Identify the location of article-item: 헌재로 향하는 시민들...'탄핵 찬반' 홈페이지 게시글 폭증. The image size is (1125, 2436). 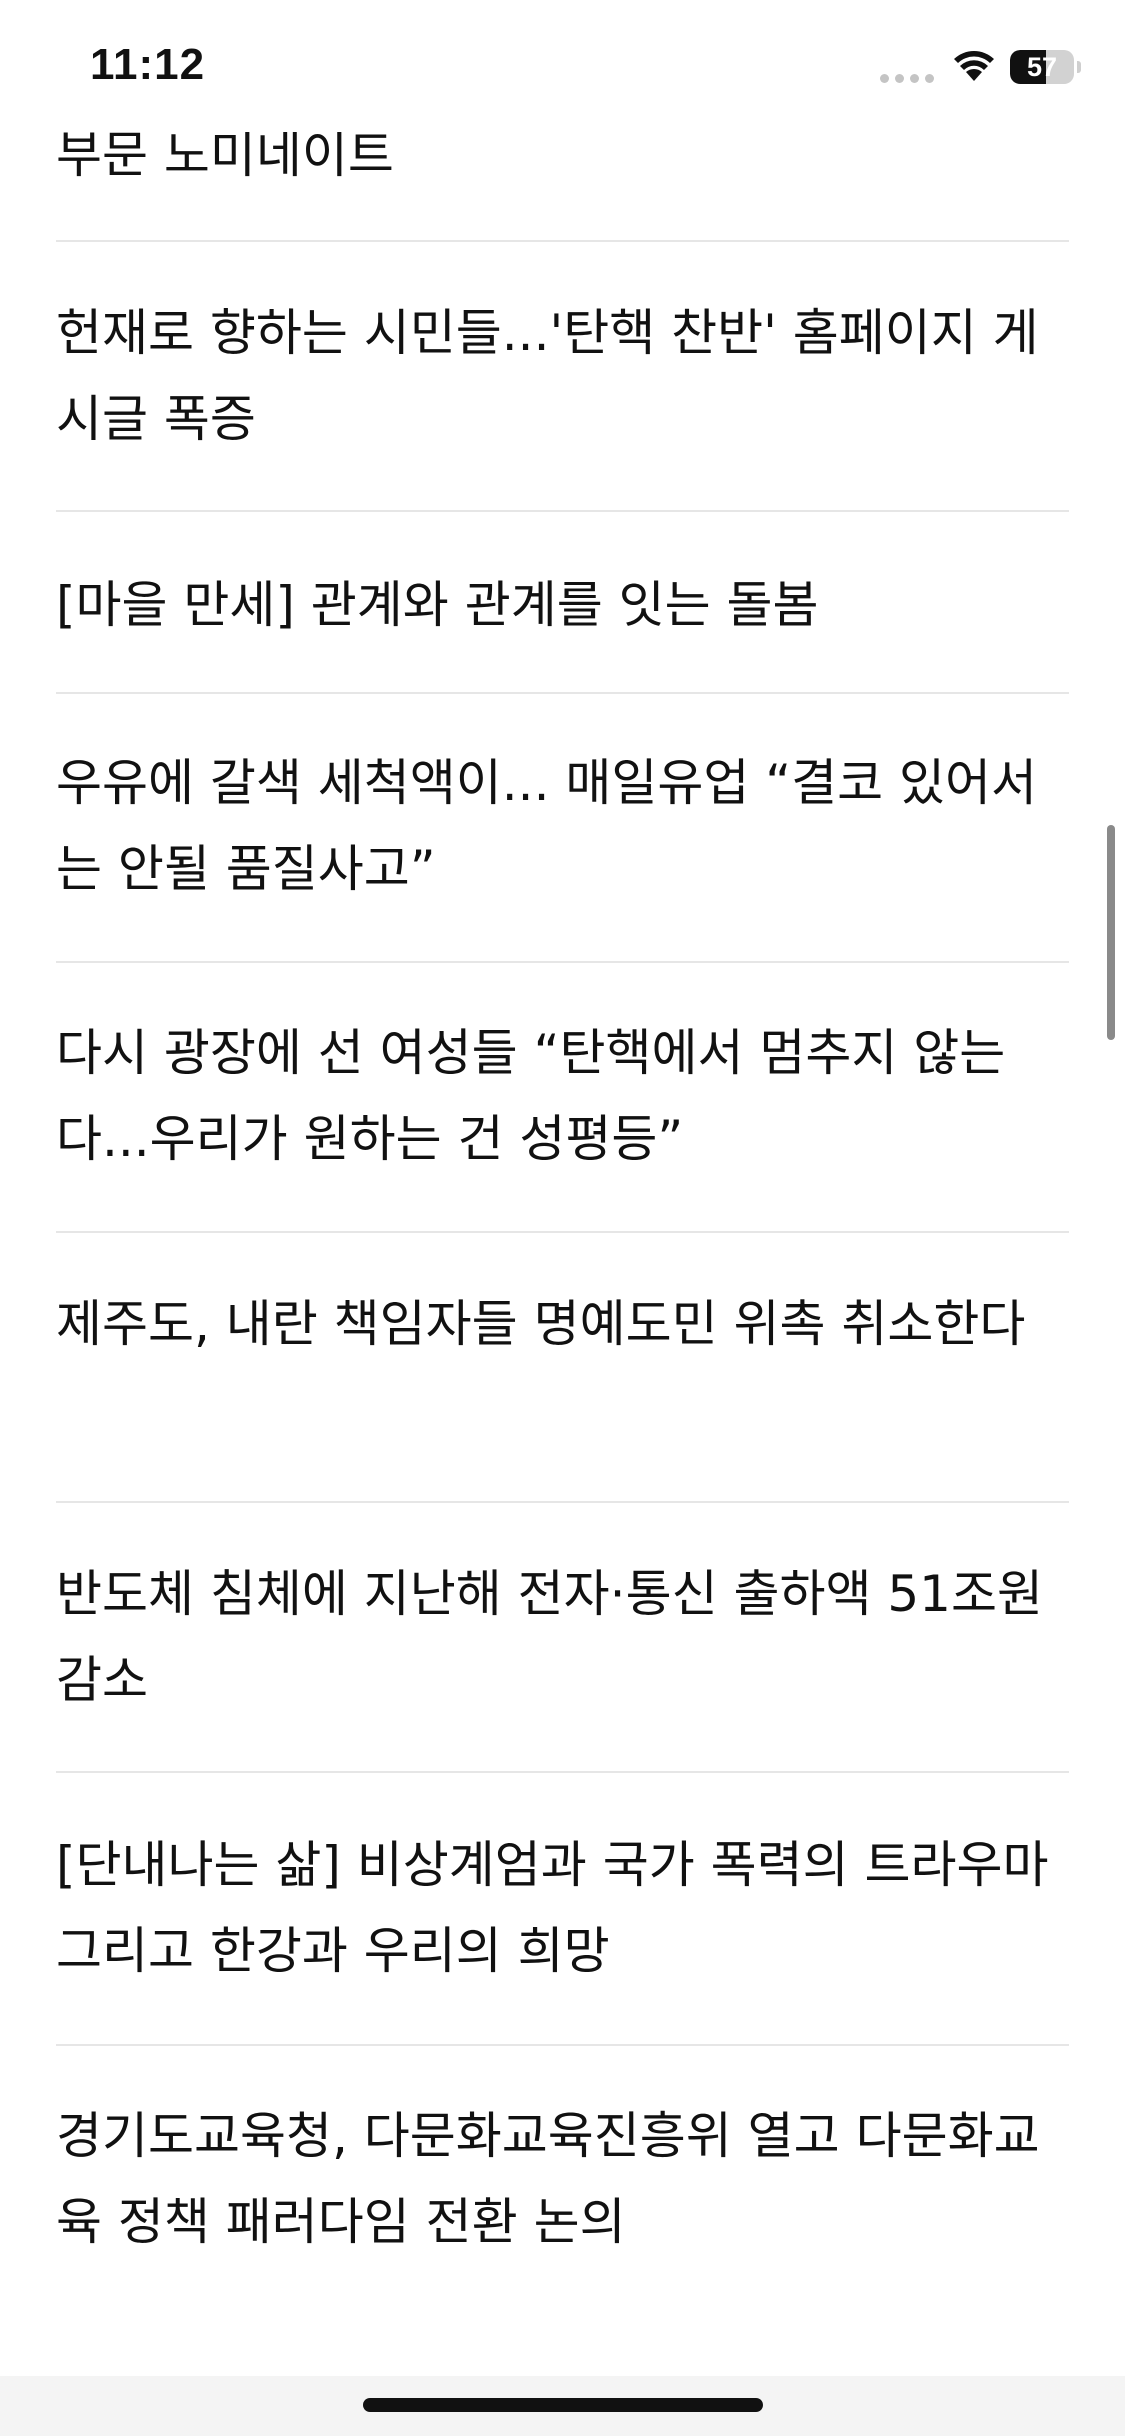
(562, 376).